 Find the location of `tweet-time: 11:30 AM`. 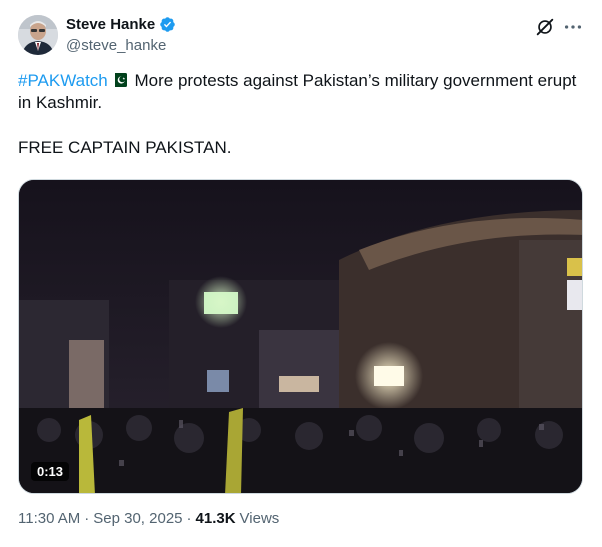

tweet-time: 11:30 AM is located at coordinates (49, 518).